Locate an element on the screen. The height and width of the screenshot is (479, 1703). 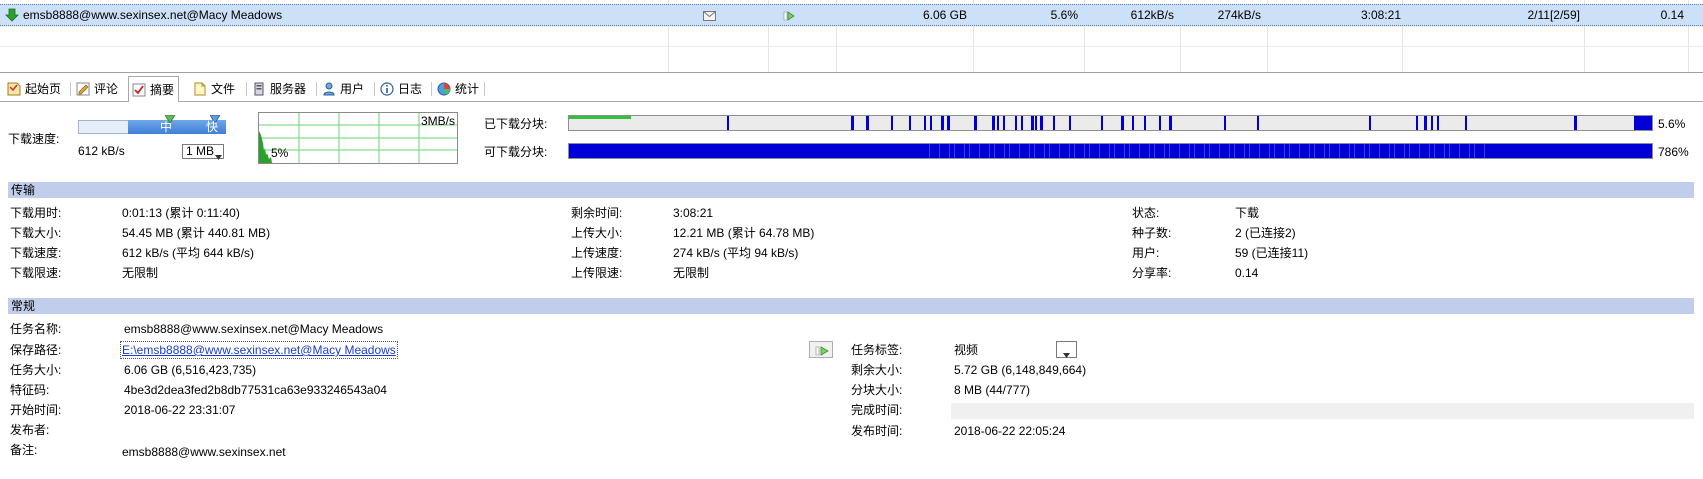
transfer-value: 54.45 MB (累计 440.81 MB) is located at coordinates (196, 233).